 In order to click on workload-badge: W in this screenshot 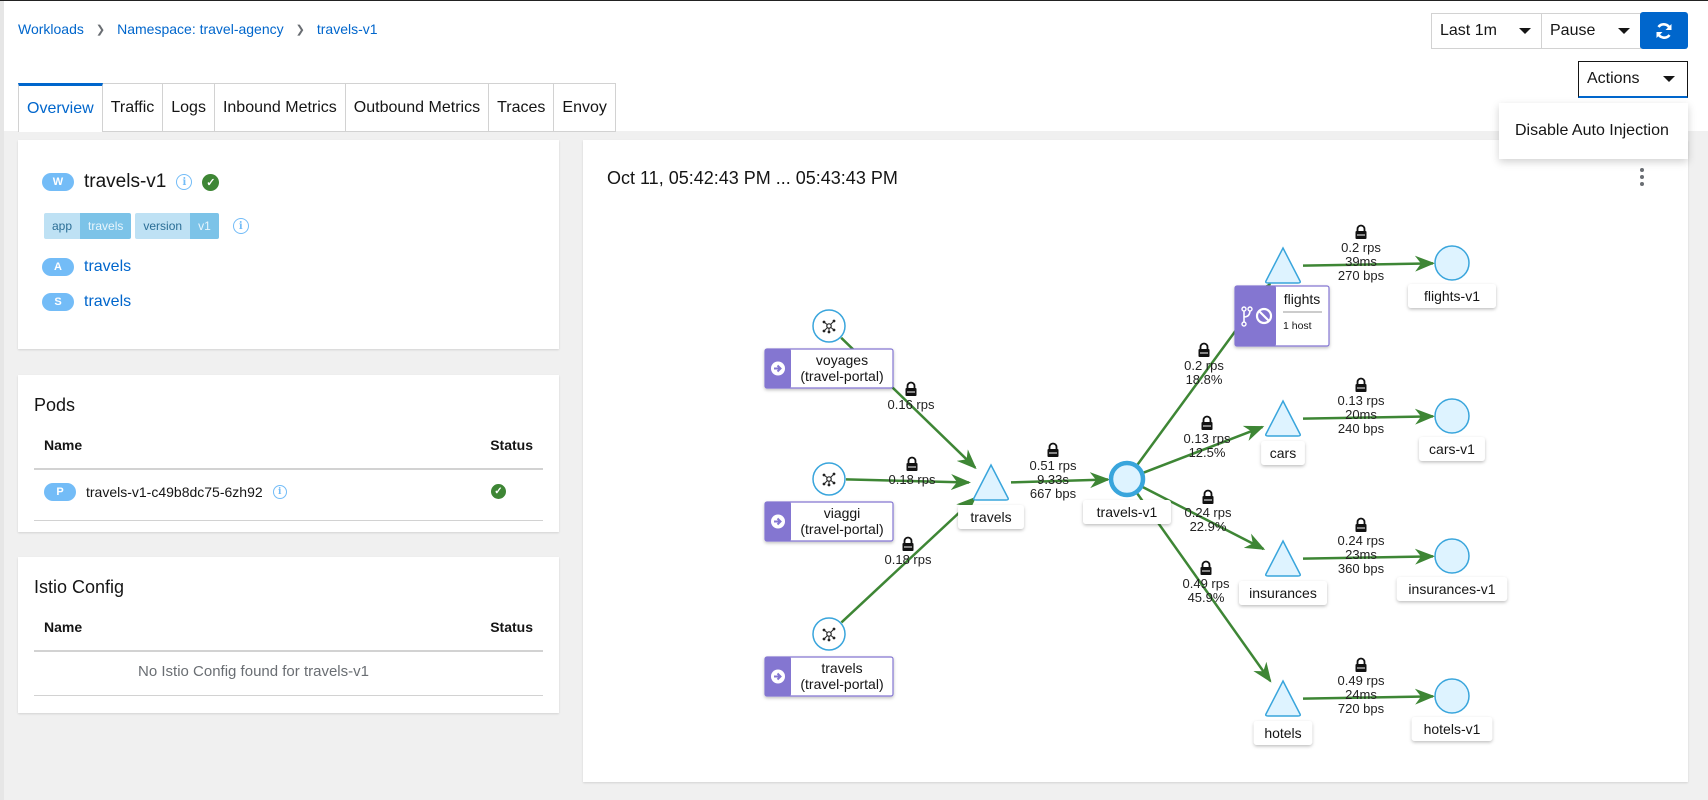, I will do `click(58, 182)`.